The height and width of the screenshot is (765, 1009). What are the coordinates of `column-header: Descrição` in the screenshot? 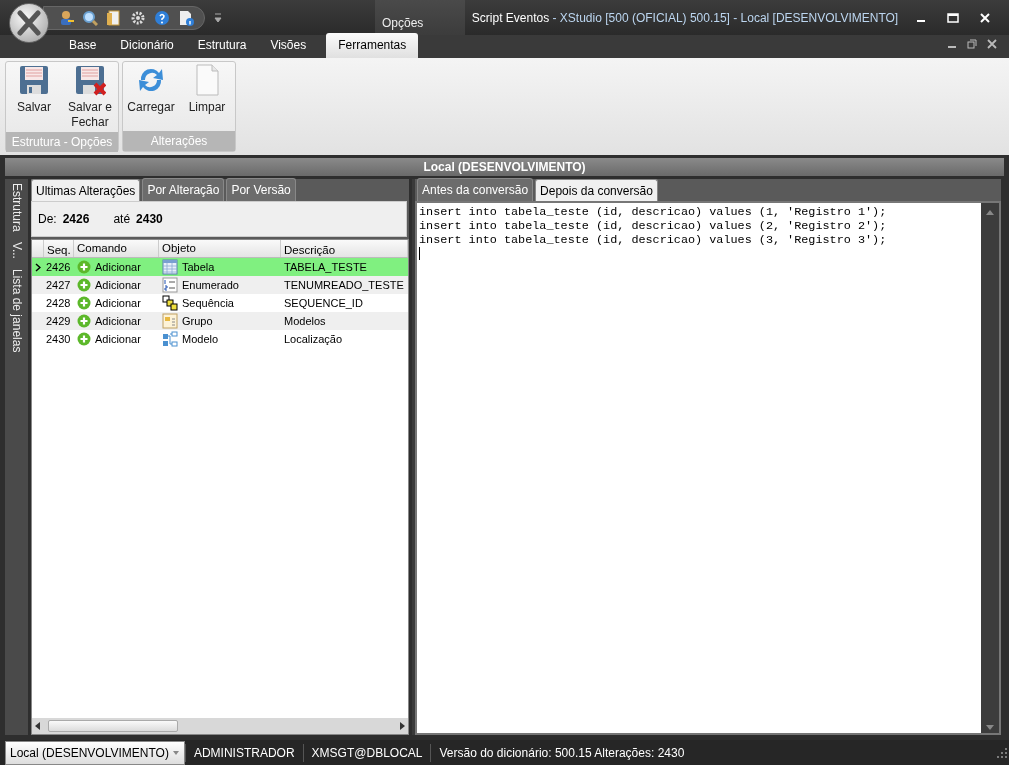 It's located at (344, 248).